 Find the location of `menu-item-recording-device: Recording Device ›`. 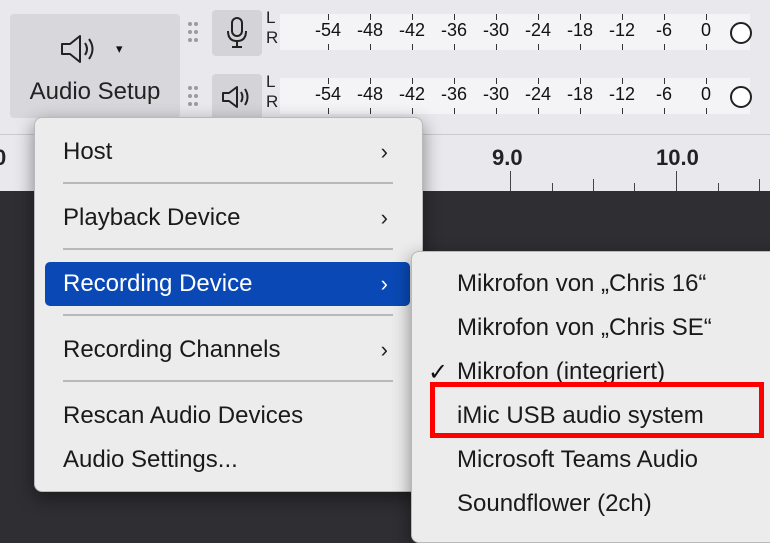

menu-item-recording-device: Recording Device › is located at coordinates (227, 284).